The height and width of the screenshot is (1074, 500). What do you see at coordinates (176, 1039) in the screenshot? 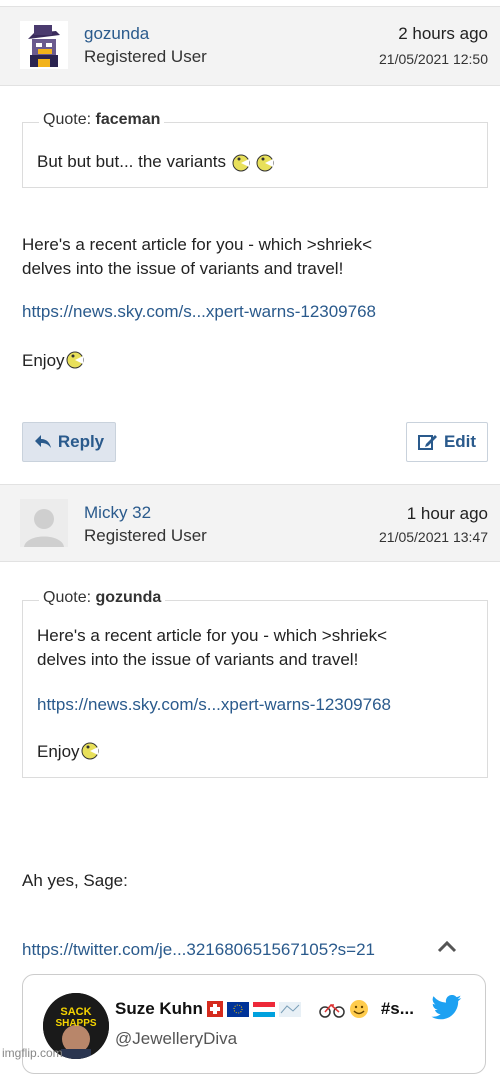
I see `tweet-handle: @JewelleryDiva` at bounding box center [176, 1039].